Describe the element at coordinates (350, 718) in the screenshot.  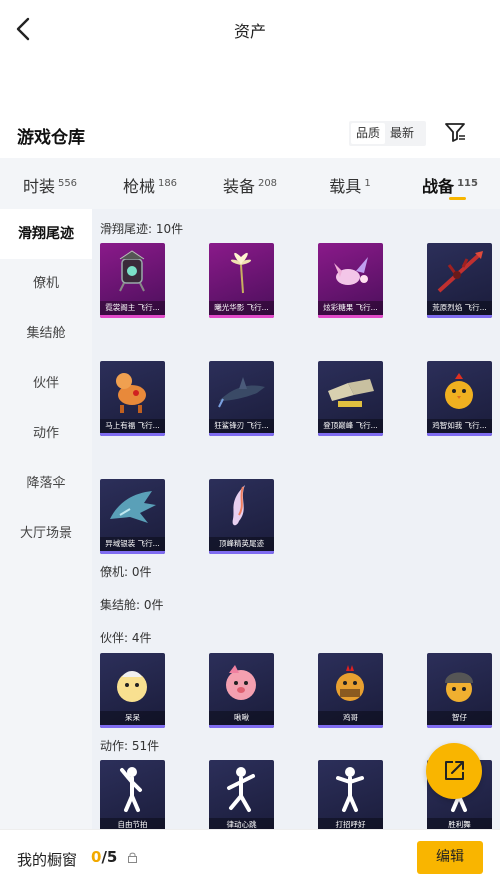
I see `item-name: 鸡哥` at that location.